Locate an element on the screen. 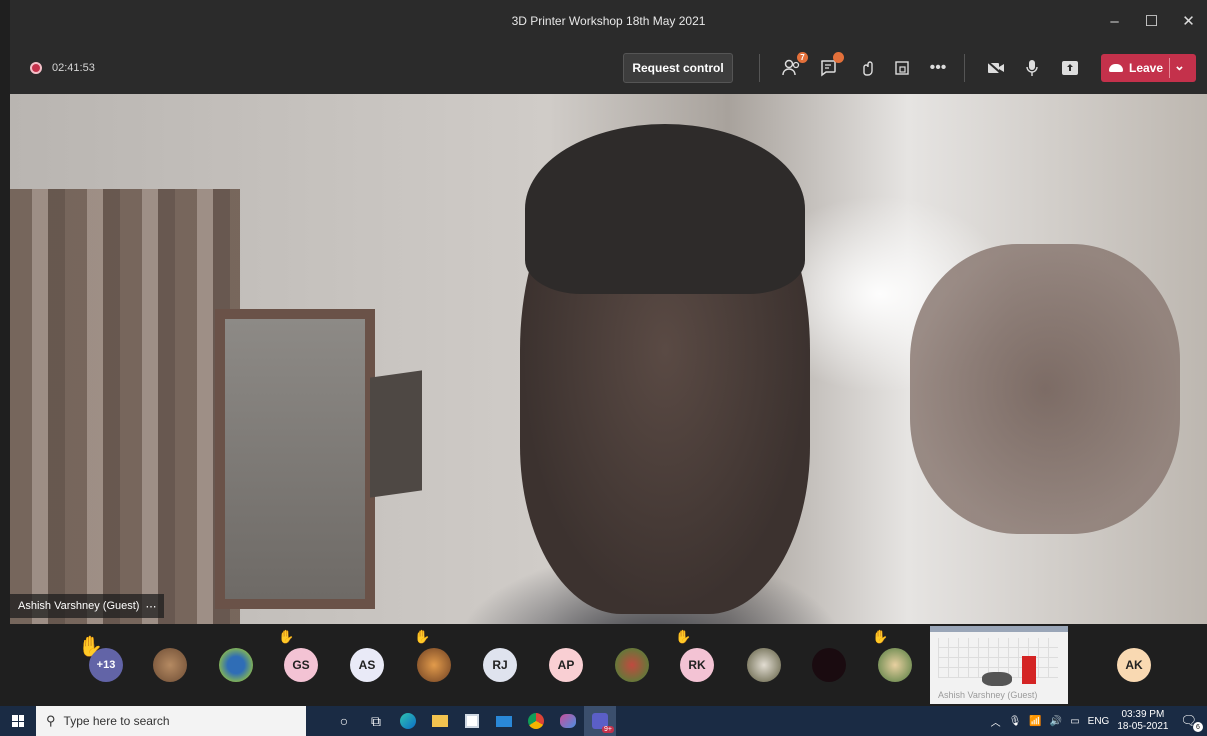  window-controls: – ☐ ✕ is located at coordinates (1151, 21).